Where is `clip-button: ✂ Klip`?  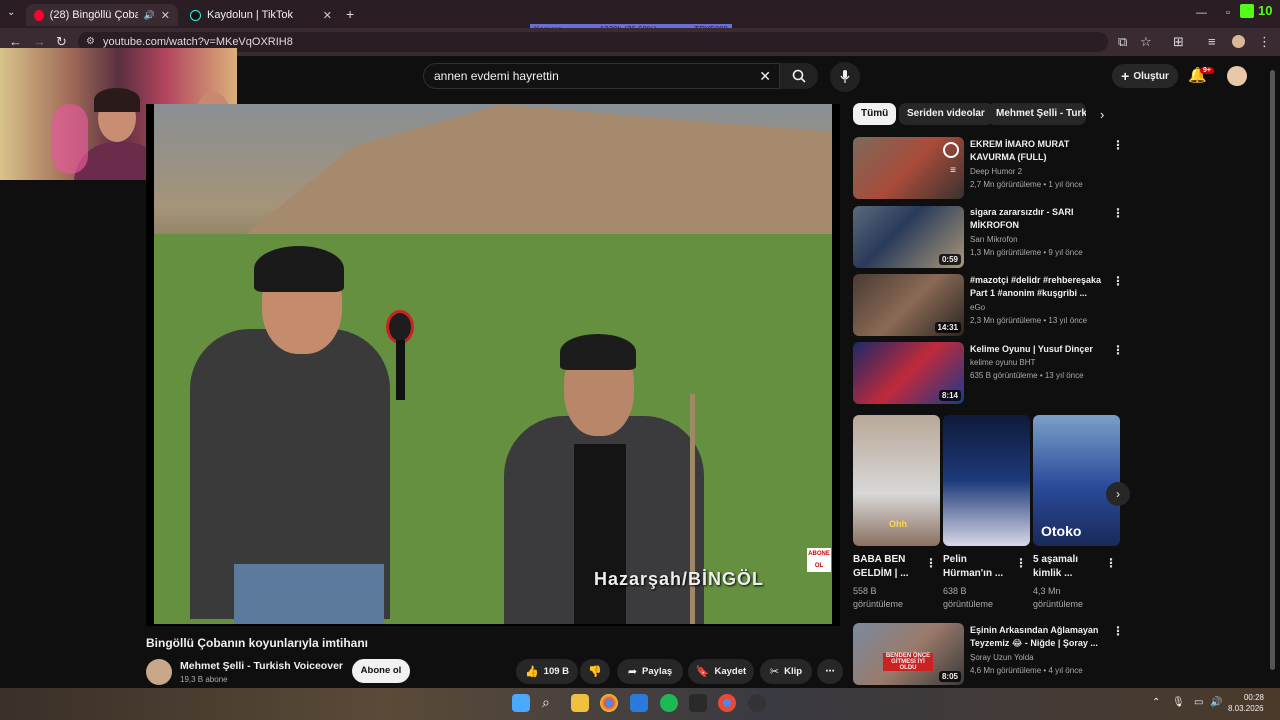
clip-button: ✂ Klip is located at coordinates (786, 671).